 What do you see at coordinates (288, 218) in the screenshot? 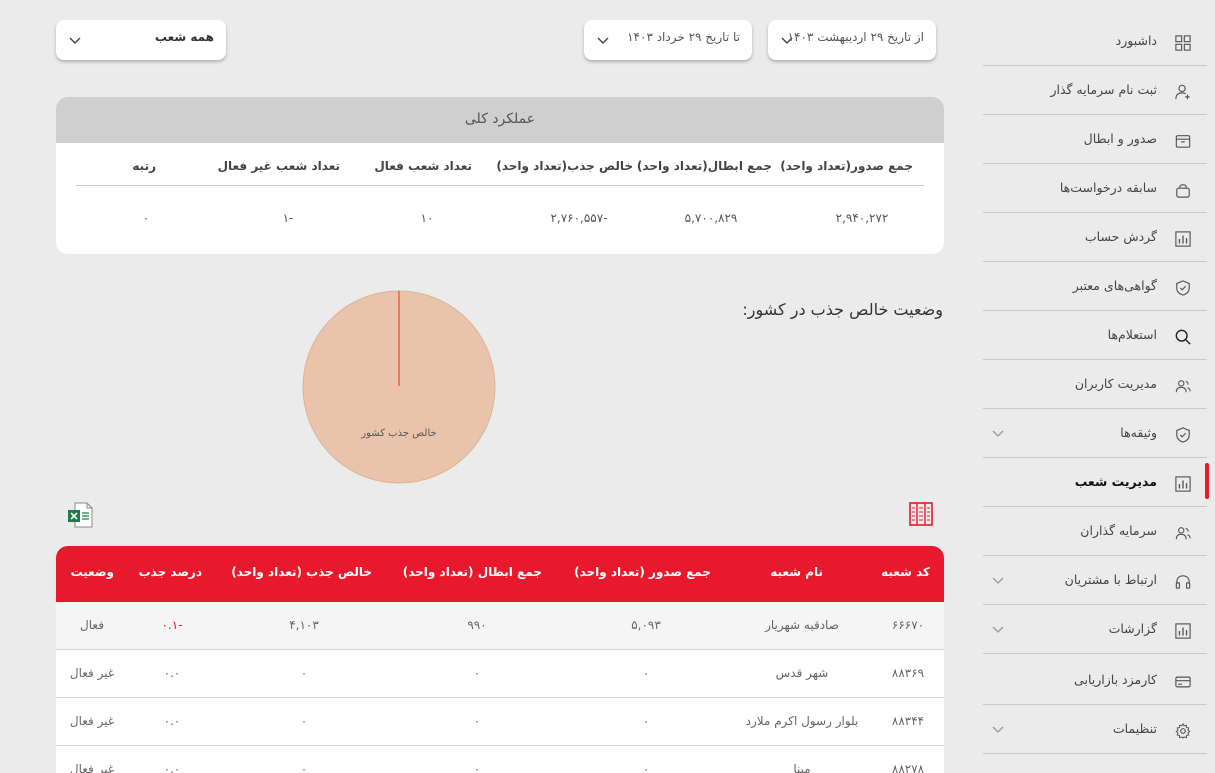
I see `overall-value: -۱` at bounding box center [288, 218].